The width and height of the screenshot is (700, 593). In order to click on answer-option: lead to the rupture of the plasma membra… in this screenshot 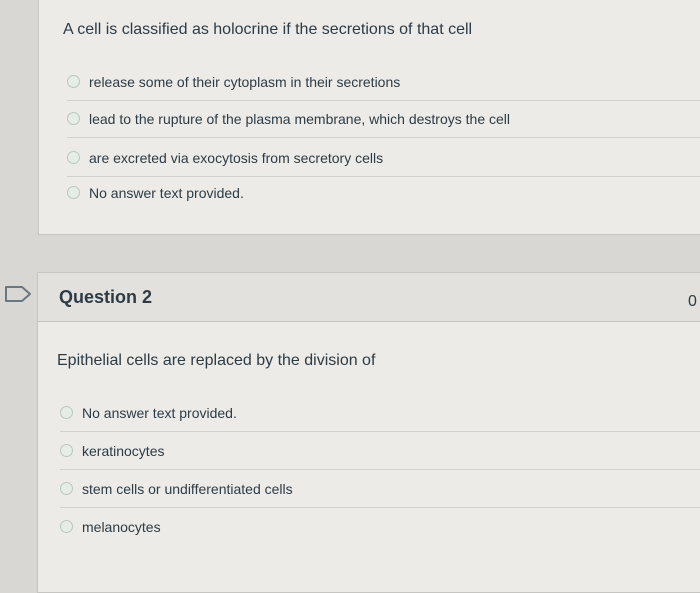, I will do `click(383, 119)`.